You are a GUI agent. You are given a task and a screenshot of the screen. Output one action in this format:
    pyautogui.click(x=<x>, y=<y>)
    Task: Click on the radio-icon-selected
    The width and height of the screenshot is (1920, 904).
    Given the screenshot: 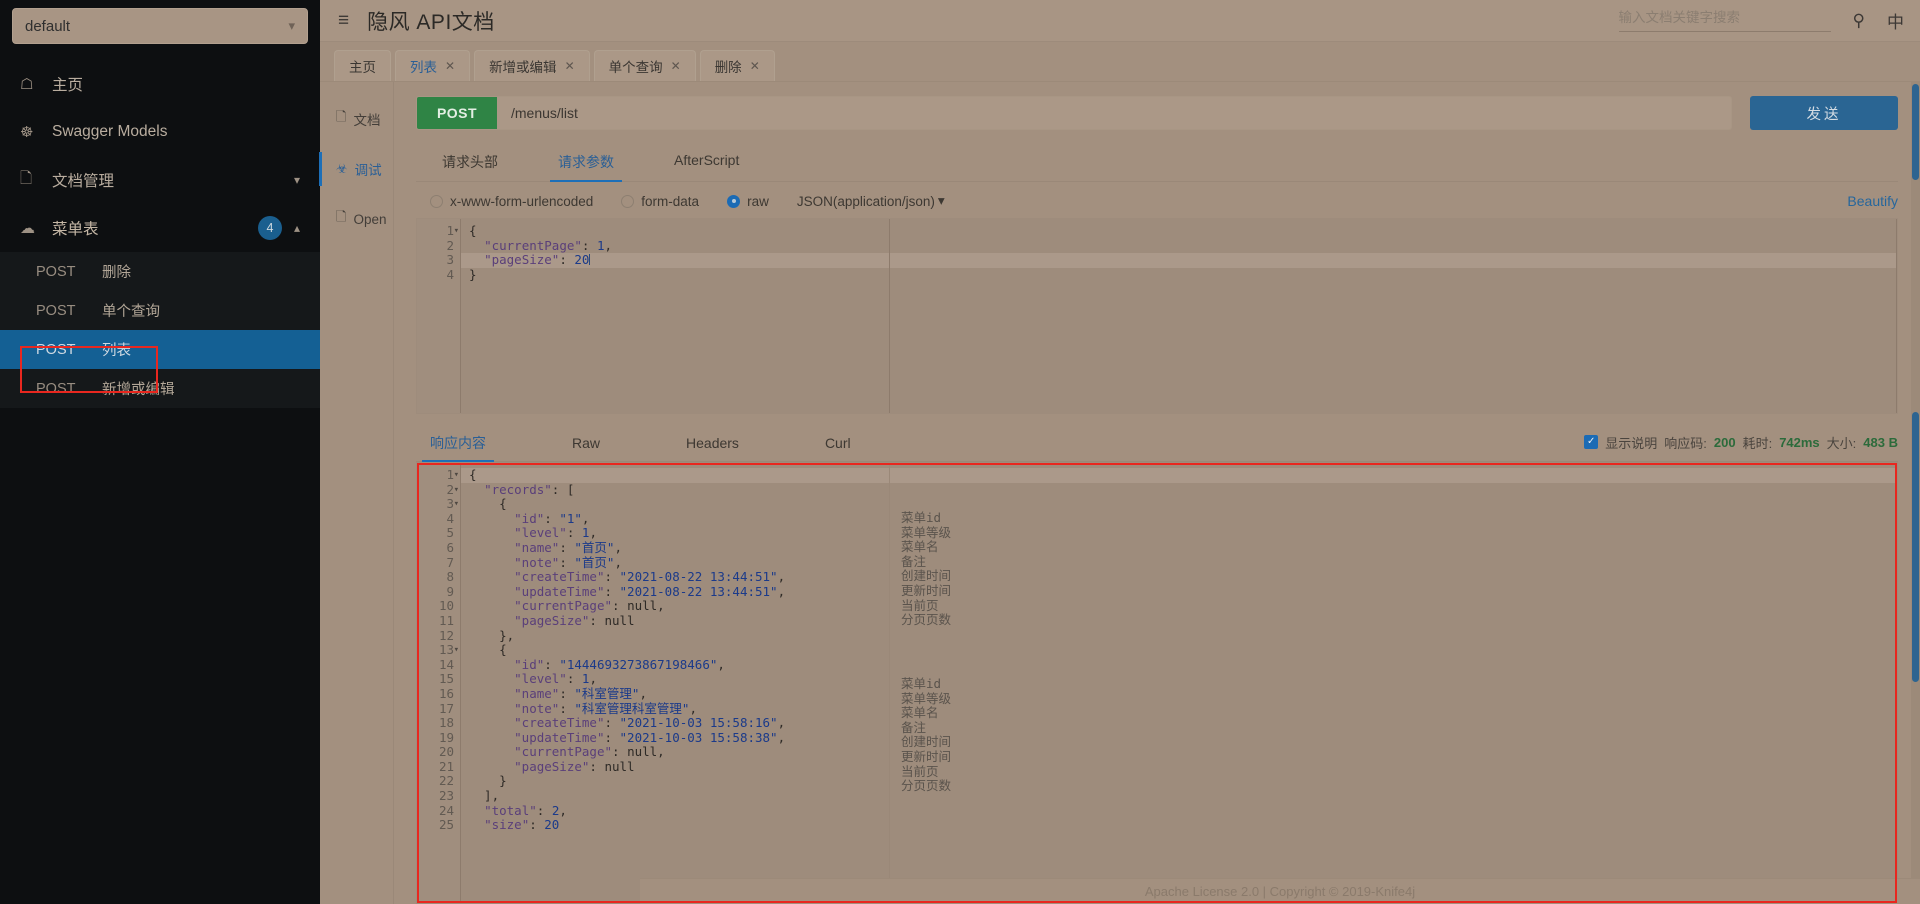 What is the action you would take?
    pyautogui.click(x=734, y=201)
    